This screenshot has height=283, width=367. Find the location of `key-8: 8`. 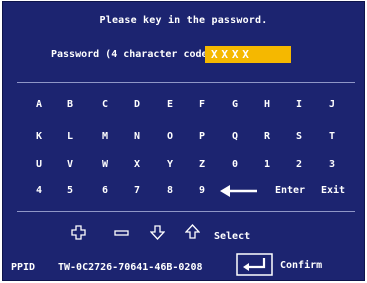

key-8: 8 is located at coordinates (170, 190).